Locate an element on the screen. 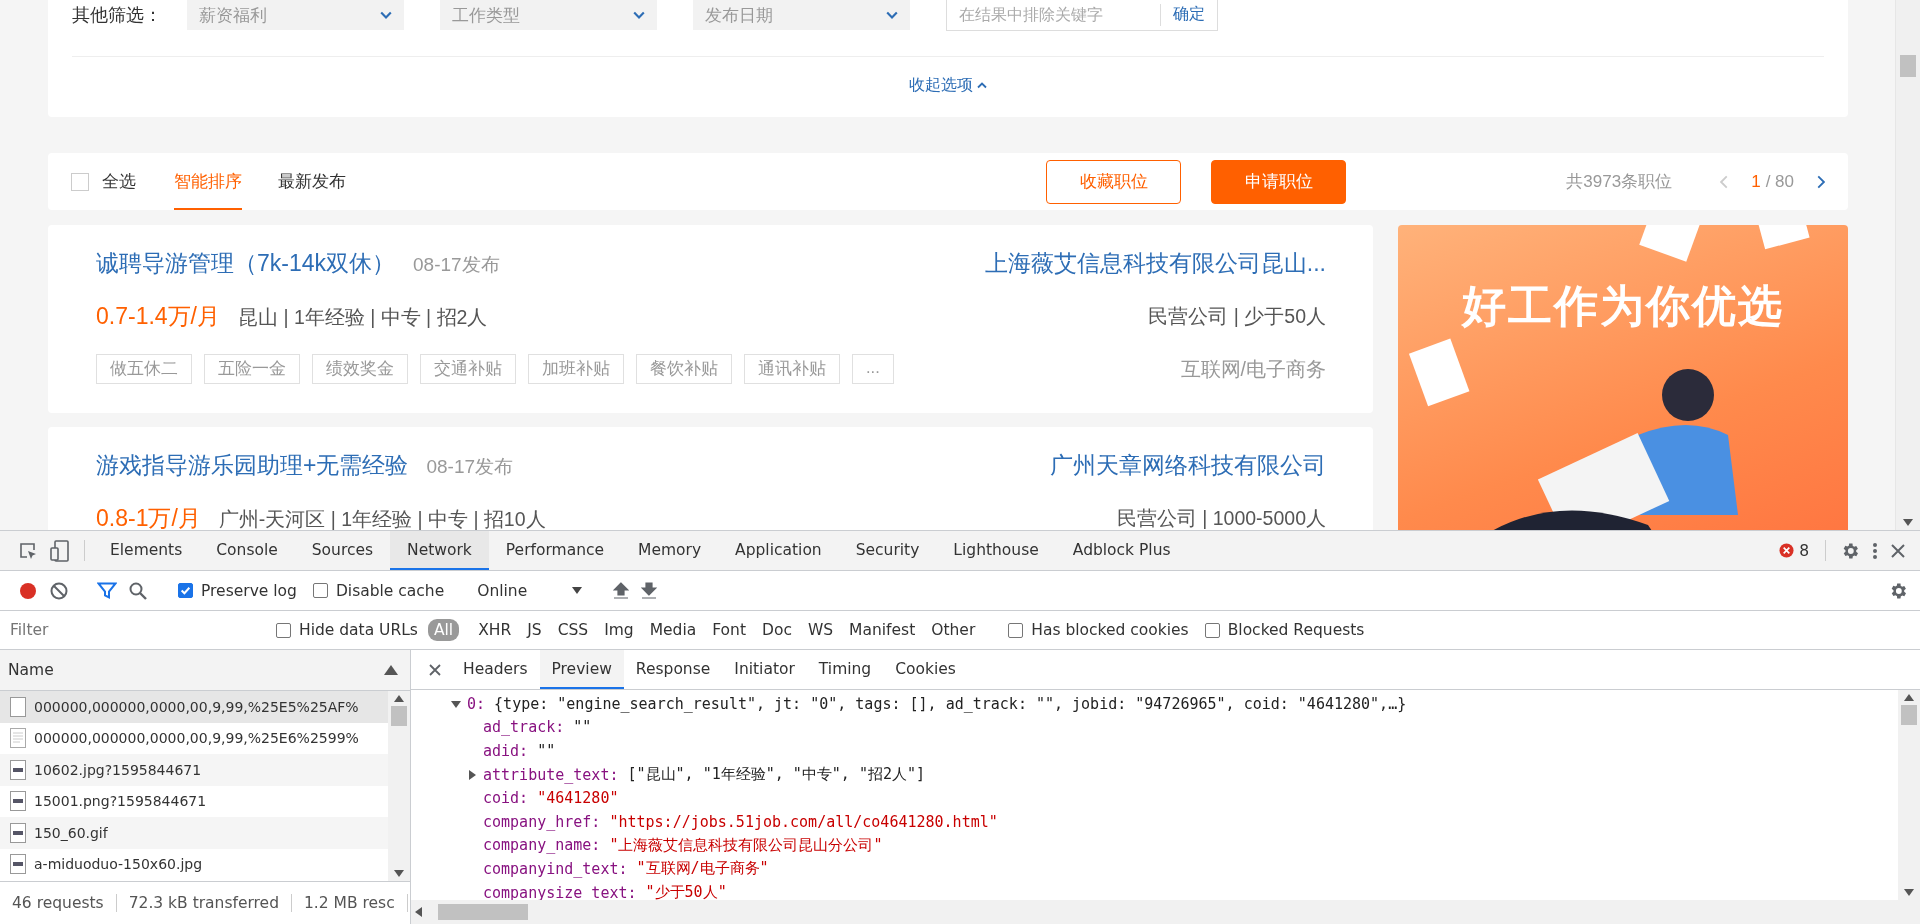 The width and height of the screenshot is (1920, 924). type-filter: WS is located at coordinates (820, 630).